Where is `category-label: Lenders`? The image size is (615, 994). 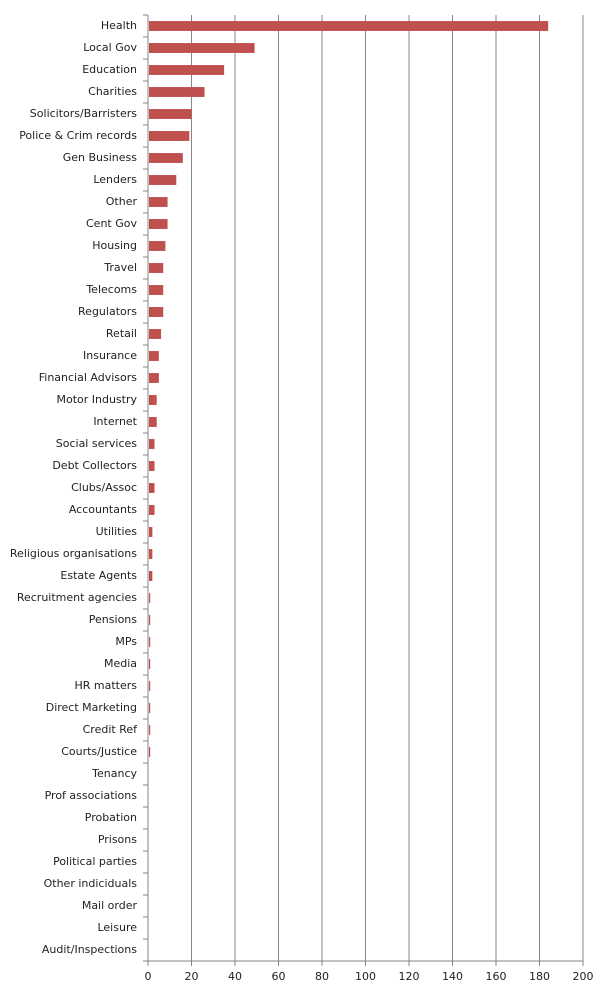
category-label: Lenders is located at coordinates (115, 179).